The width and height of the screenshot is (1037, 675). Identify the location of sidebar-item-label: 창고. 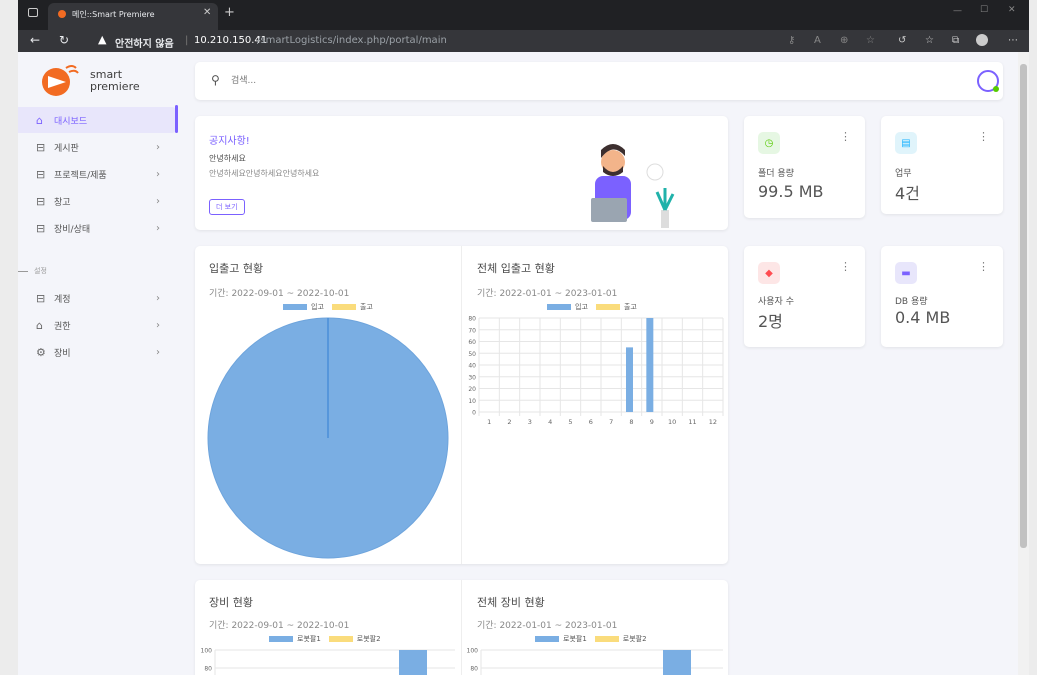
(62, 202).